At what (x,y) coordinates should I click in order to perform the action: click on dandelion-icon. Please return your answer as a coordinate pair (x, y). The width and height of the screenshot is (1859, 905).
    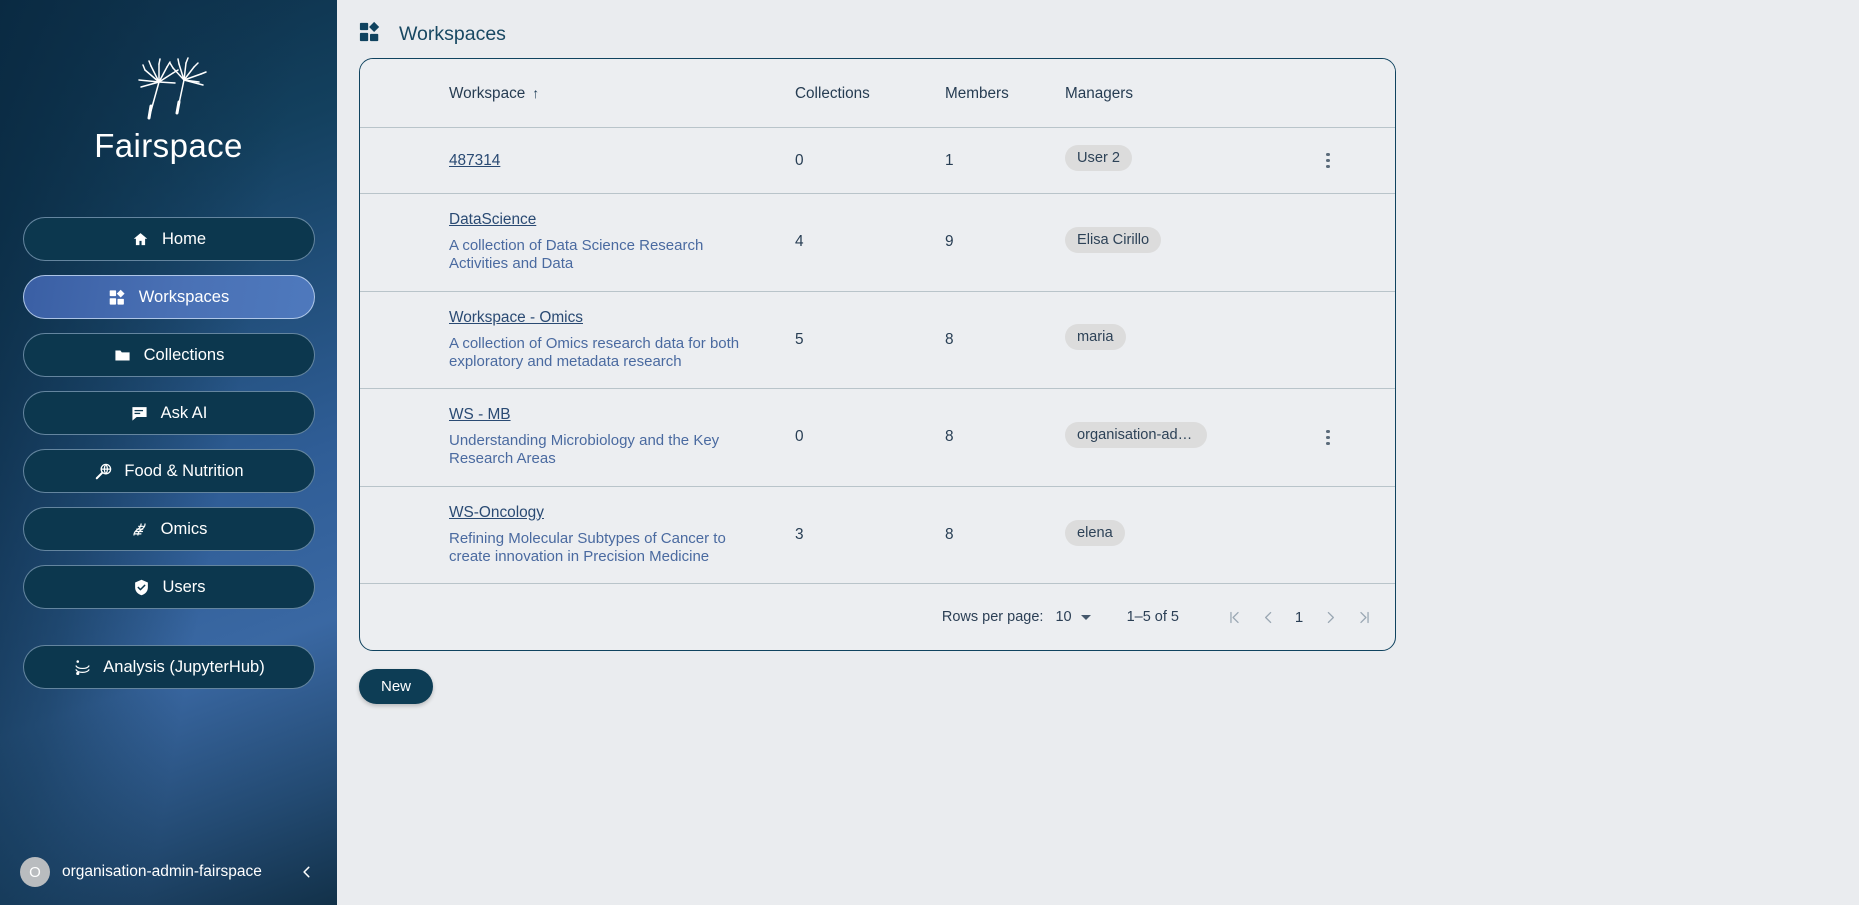
    Looking at the image, I should click on (169, 90).